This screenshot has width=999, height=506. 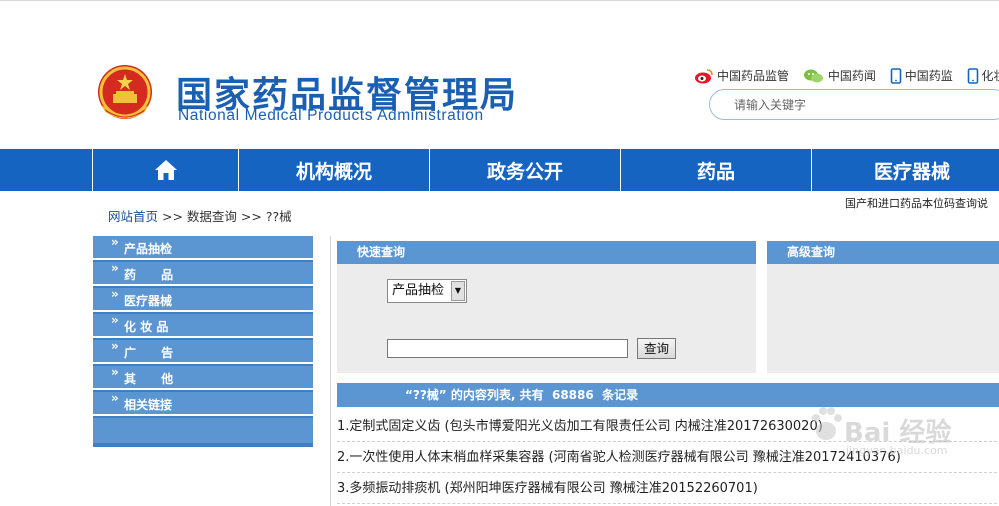 I want to click on nav-home, so click(x=165, y=170).